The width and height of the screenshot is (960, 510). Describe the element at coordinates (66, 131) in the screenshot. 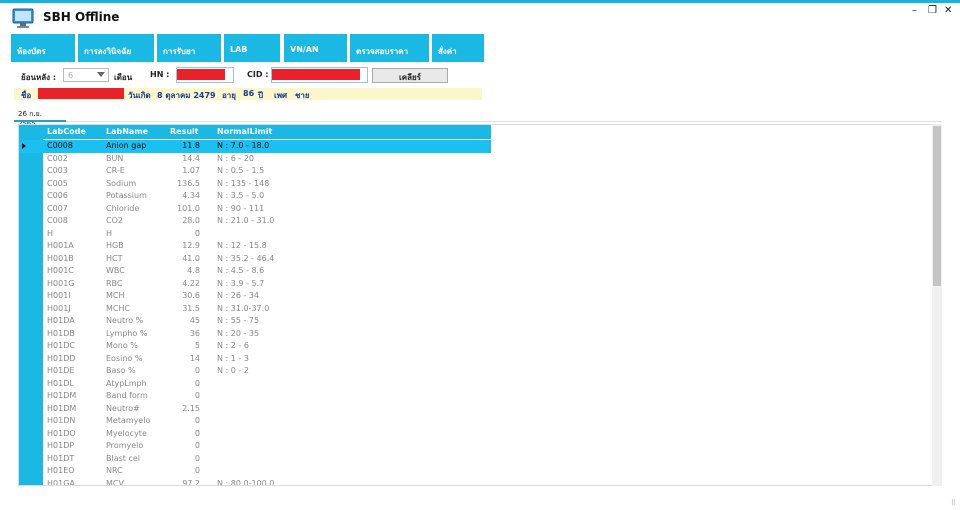

I see `column-header-labcode: LabCode` at that location.